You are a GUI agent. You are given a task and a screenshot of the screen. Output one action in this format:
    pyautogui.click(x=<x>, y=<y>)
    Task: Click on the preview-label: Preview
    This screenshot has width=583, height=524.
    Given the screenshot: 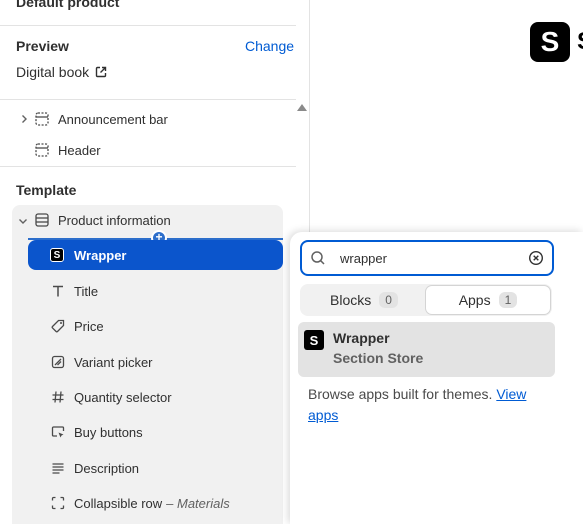 What is the action you would take?
    pyautogui.click(x=42, y=46)
    